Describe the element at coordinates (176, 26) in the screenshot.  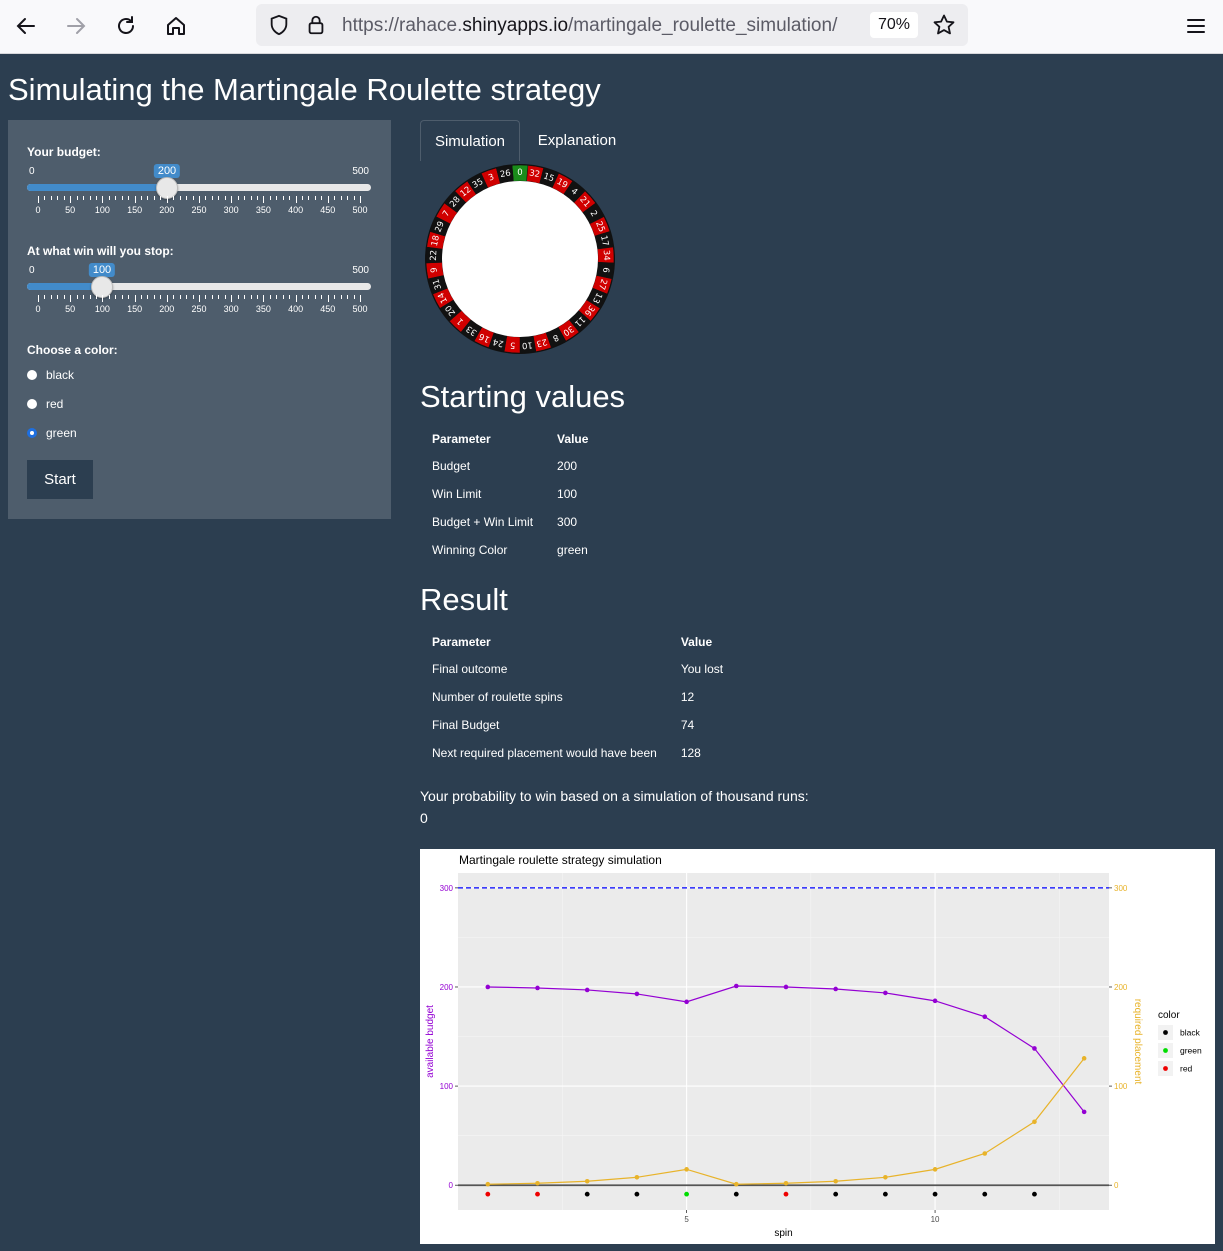
I see `home-icon` at that location.